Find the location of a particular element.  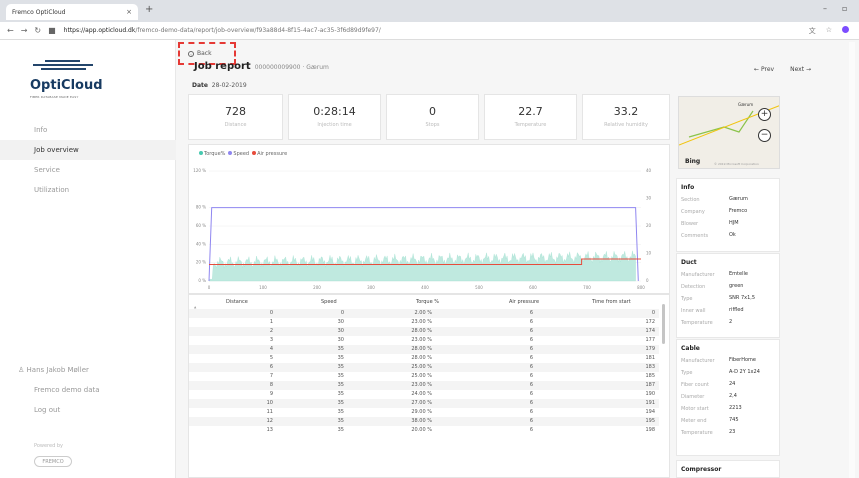

prev-button: ← Prev is located at coordinates (764, 69).